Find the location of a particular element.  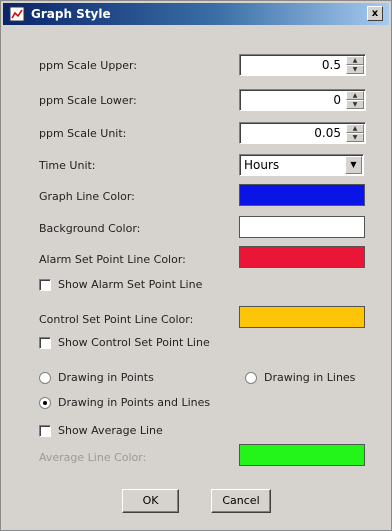

drawing-points-radio is located at coordinates (45, 378).